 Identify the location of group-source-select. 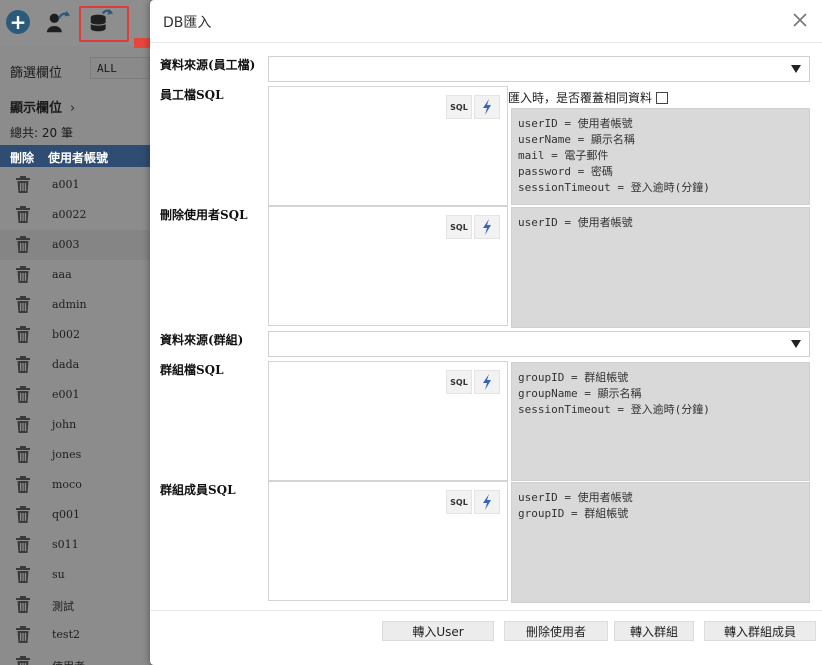
(539, 344).